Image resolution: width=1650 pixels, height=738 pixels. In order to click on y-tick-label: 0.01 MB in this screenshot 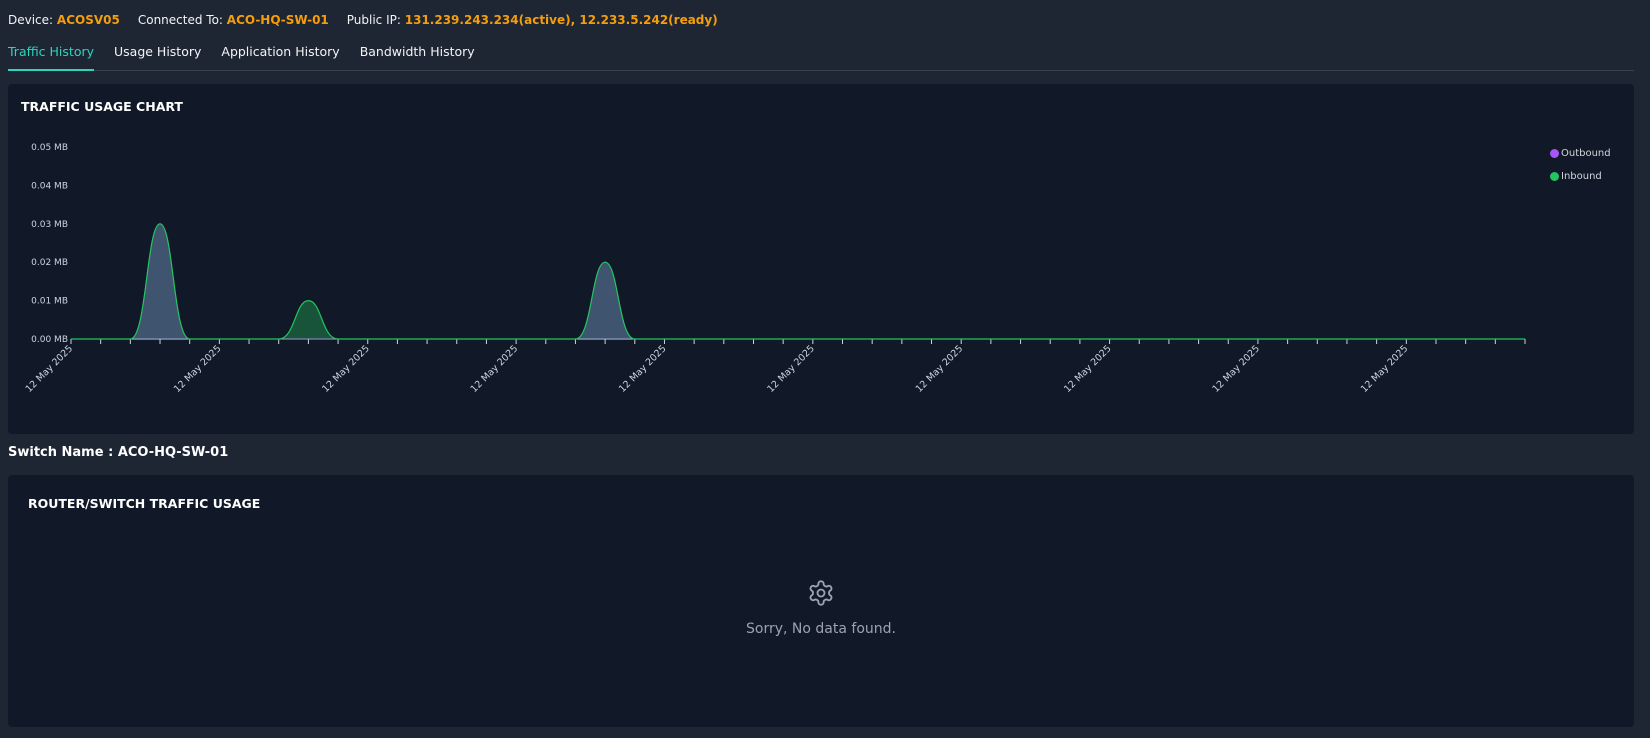, I will do `click(49, 302)`.